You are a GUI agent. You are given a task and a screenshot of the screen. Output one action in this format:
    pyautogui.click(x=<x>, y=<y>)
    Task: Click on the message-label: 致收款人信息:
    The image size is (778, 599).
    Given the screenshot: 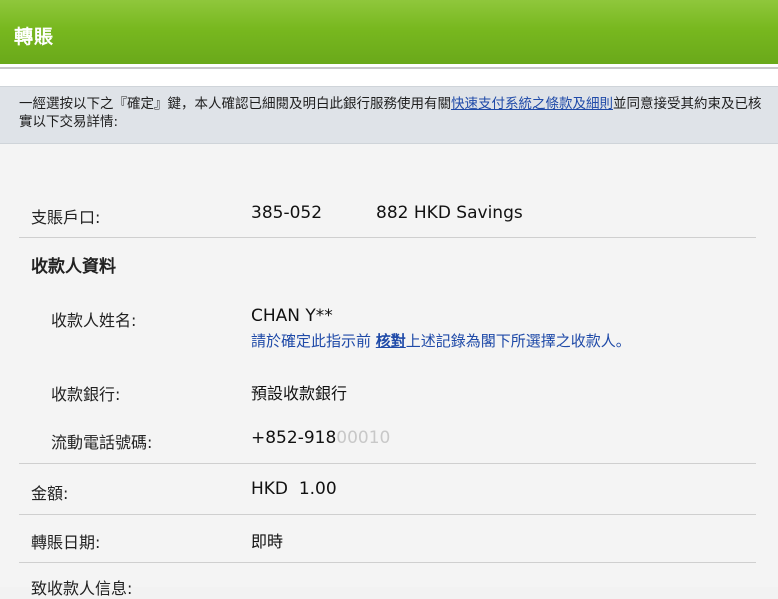 What is the action you would take?
    pyautogui.click(x=82, y=588)
    